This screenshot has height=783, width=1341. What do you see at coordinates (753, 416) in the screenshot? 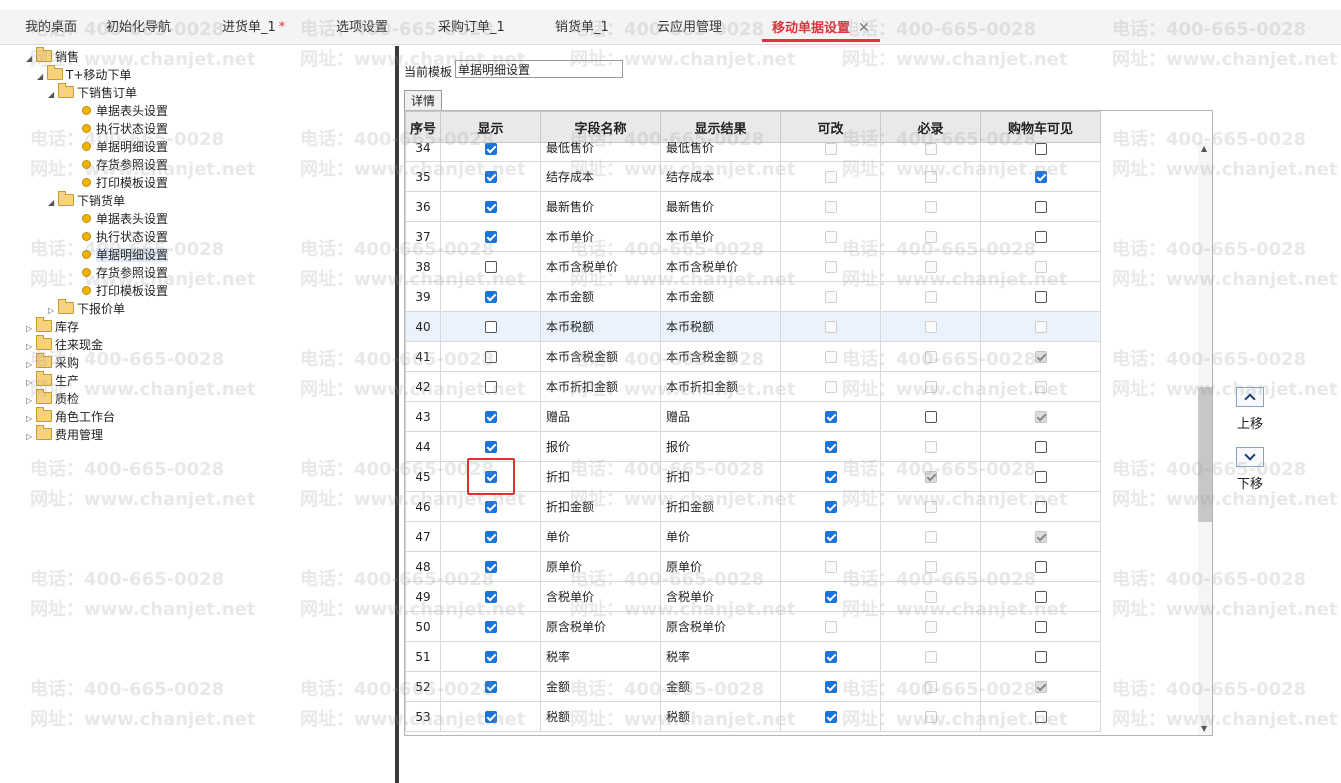
I see `table-row: 43 赠品 赠品` at bounding box center [753, 416].